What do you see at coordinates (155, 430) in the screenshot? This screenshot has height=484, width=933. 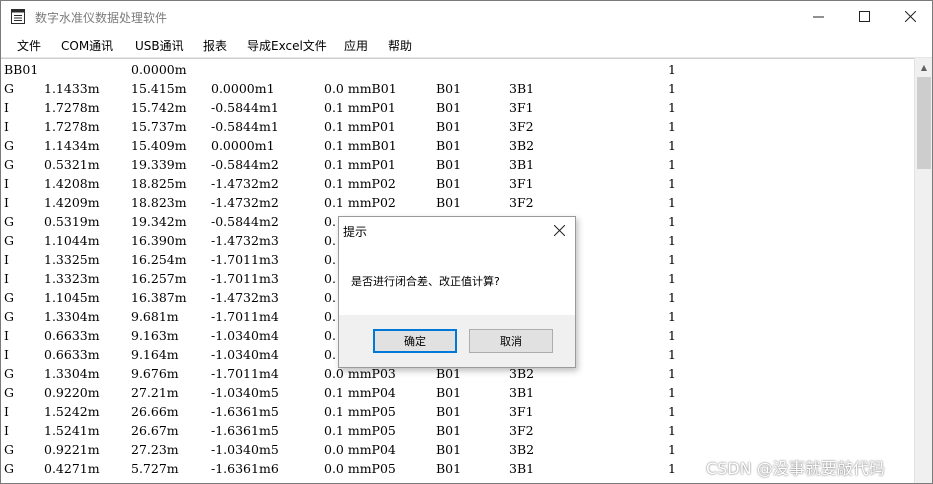 I see `line-field: 26.67m` at bounding box center [155, 430].